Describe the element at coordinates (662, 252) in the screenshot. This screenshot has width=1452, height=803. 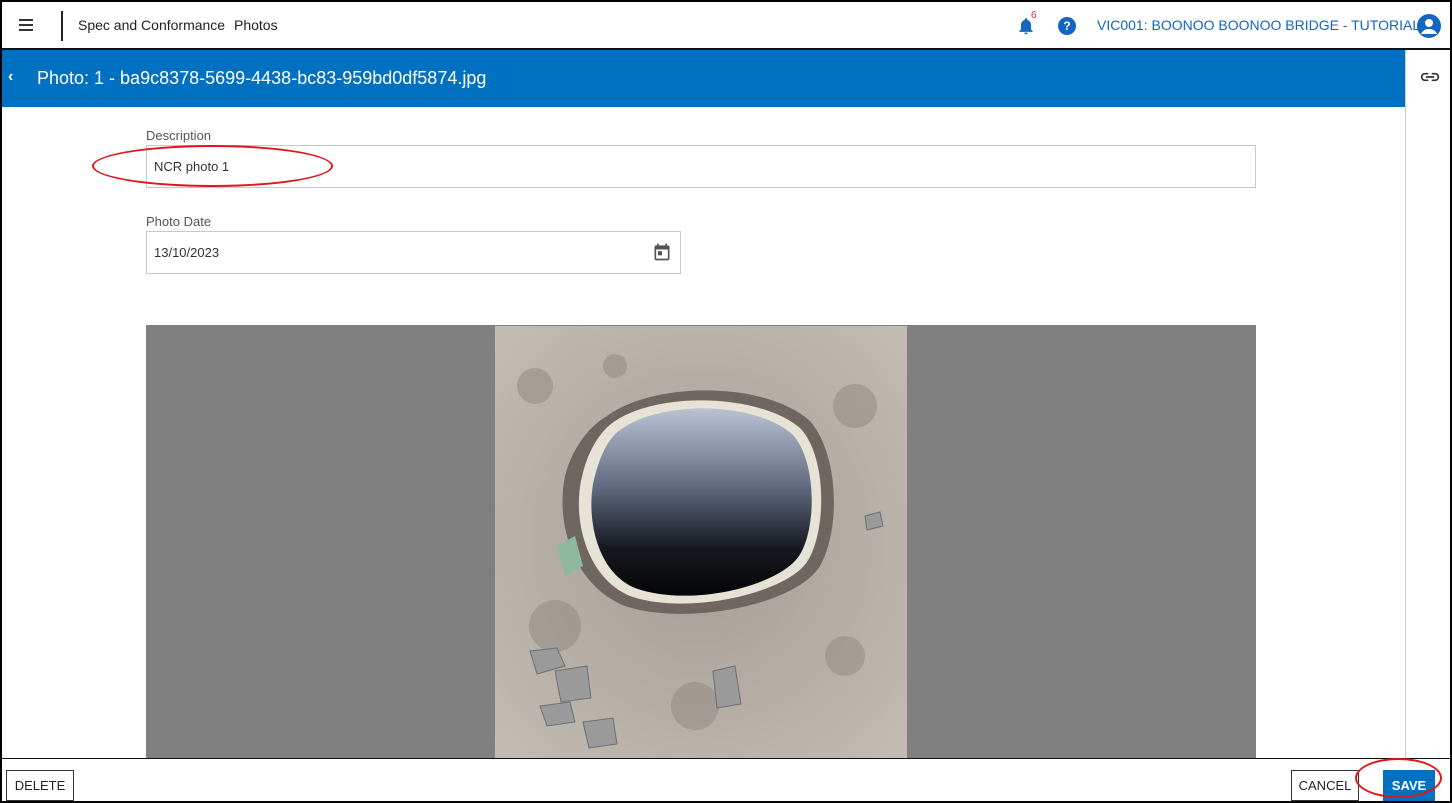
I see `calendar-icon` at that location.